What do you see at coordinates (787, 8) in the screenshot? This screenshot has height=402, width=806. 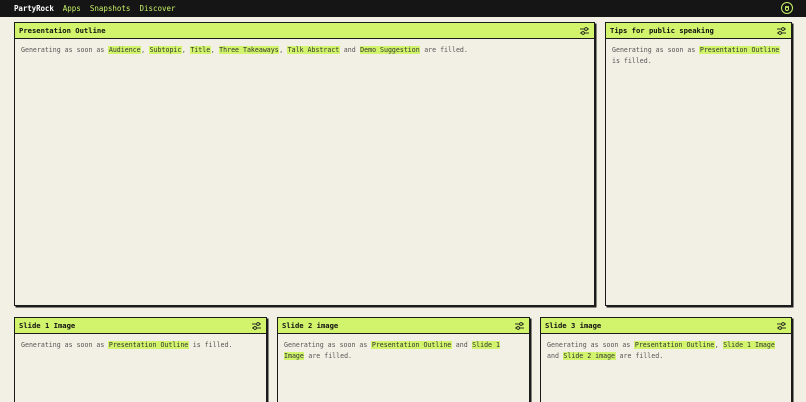 I see `user-avatar-icon` at bounding box center [787, 8].